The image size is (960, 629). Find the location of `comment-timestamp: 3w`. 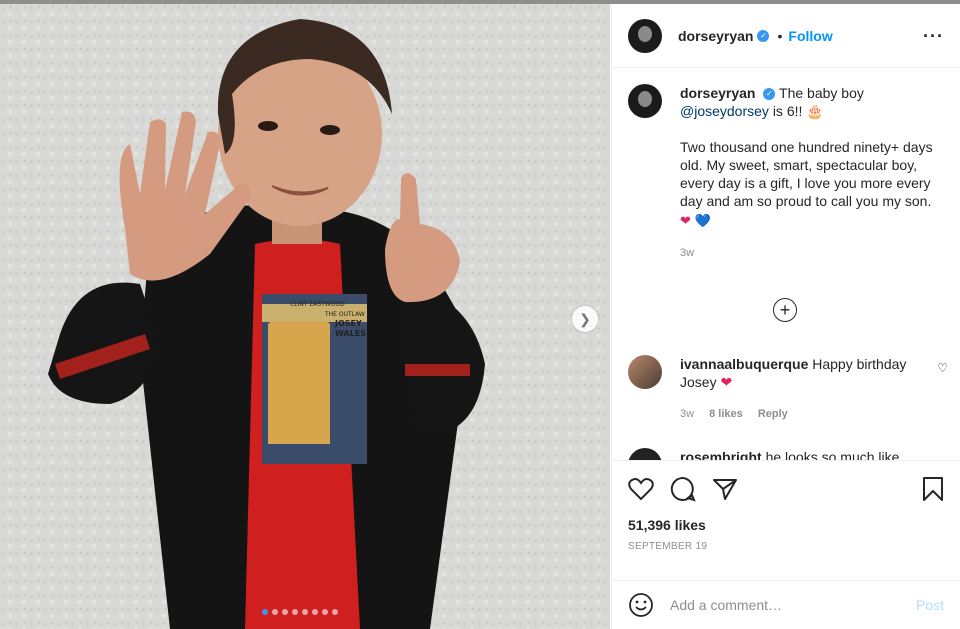

comment-timestamp: 3w is located at coordinates (687, 414).